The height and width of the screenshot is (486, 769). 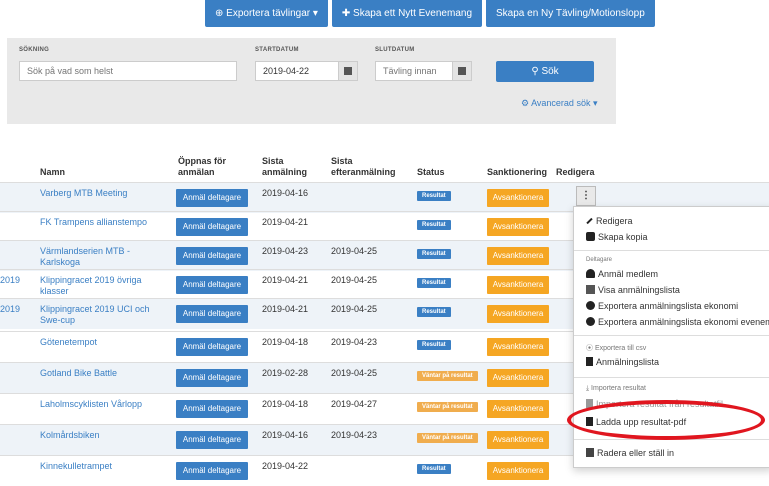 I want to click on menu-export-economy: Exportera anmälningslista ekonomi, so click(x=662, y=306).